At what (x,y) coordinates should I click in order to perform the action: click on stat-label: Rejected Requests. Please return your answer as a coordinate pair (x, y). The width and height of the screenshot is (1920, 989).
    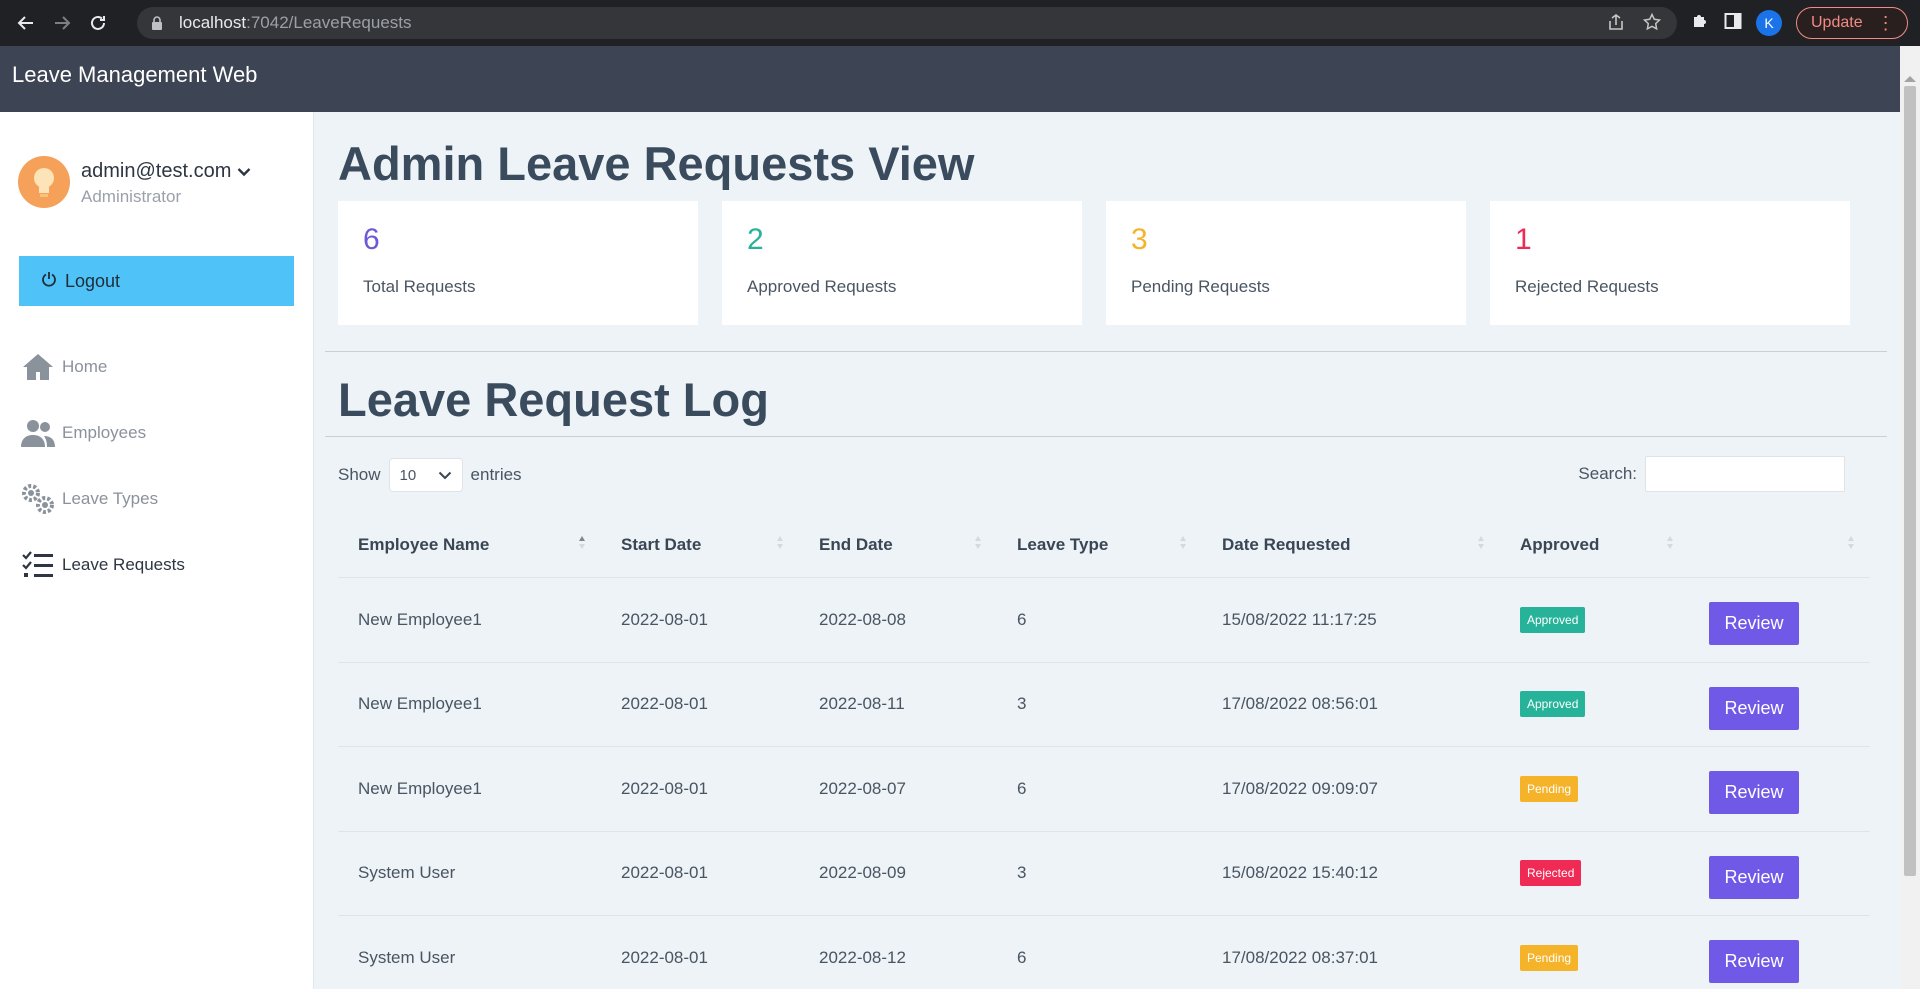
    Looking at the image, I should click on (1587, 286).